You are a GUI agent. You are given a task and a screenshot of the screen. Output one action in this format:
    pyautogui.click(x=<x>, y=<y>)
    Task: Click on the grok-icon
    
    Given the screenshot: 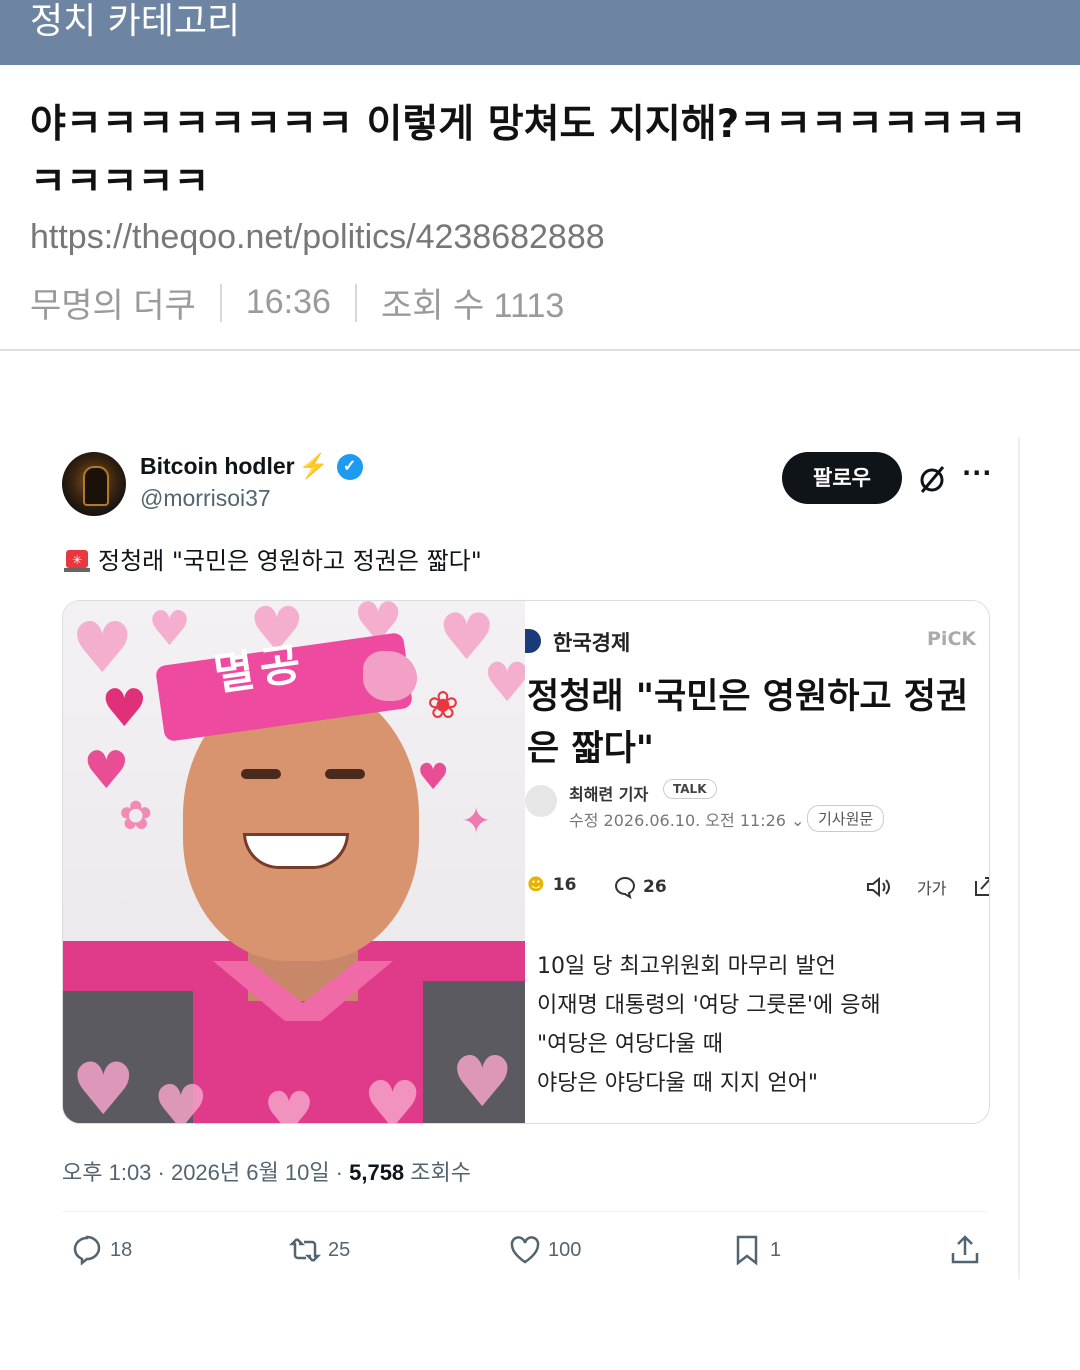 What is the action you would take?
    pyautogui.click(x=932, y=479)
    